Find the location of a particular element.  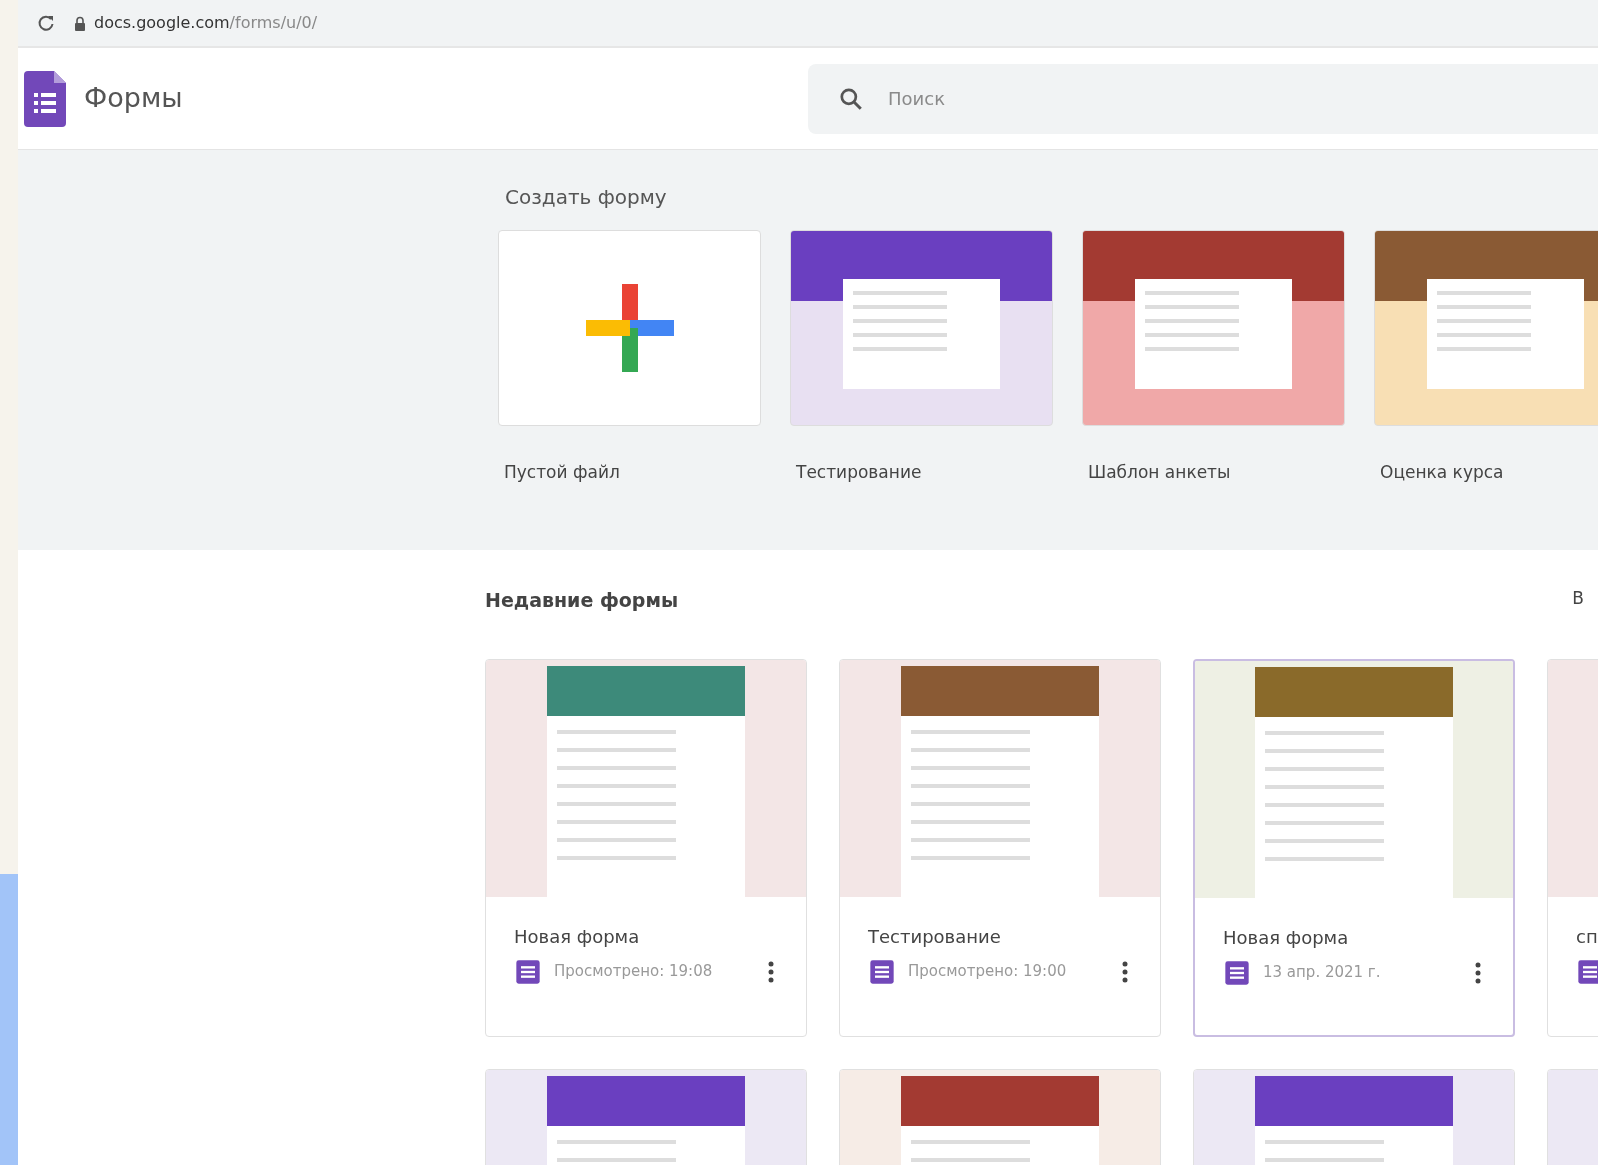

app-title: Формы is located at coordinates (133, 98).